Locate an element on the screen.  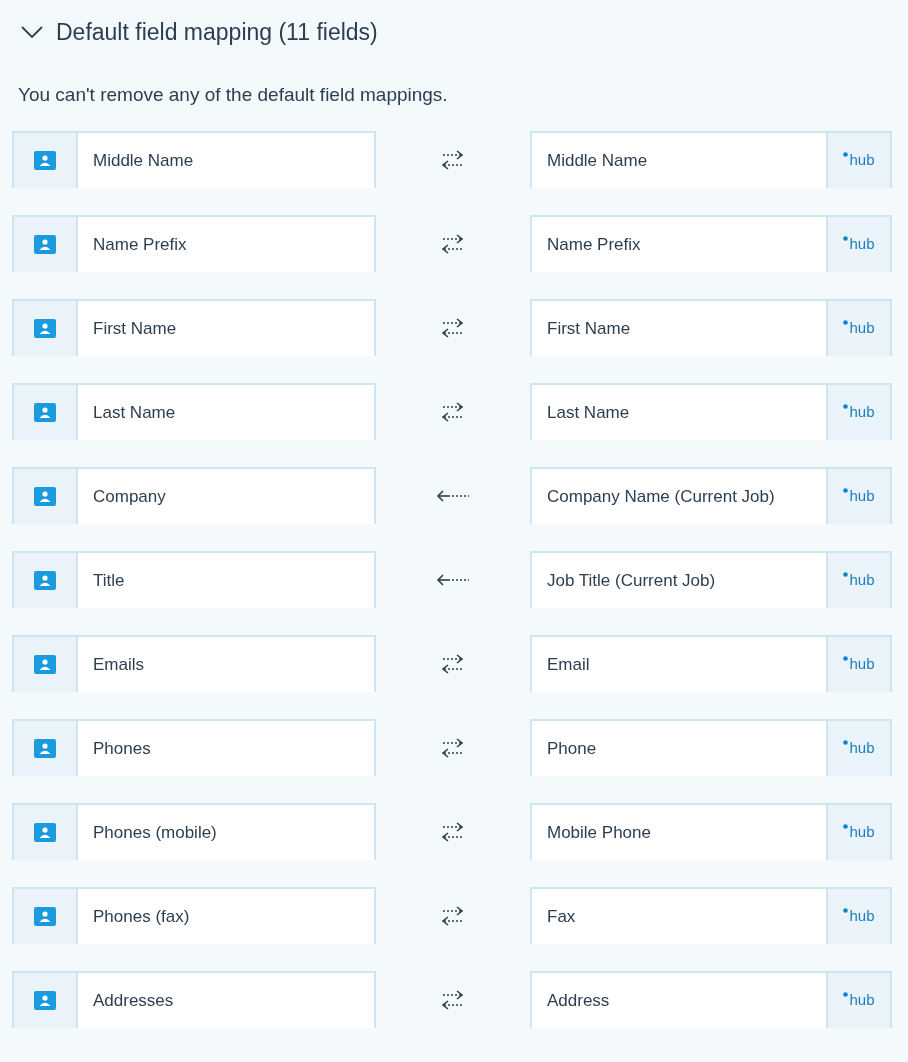
field-label: Mobile Phone is located at coordinates (599, 832).